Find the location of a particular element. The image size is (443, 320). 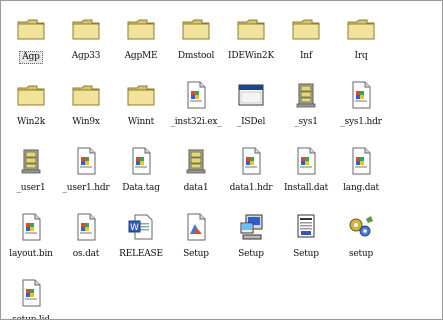

file-item: _inst32i.ex_ is located at coordinates (196, 104).